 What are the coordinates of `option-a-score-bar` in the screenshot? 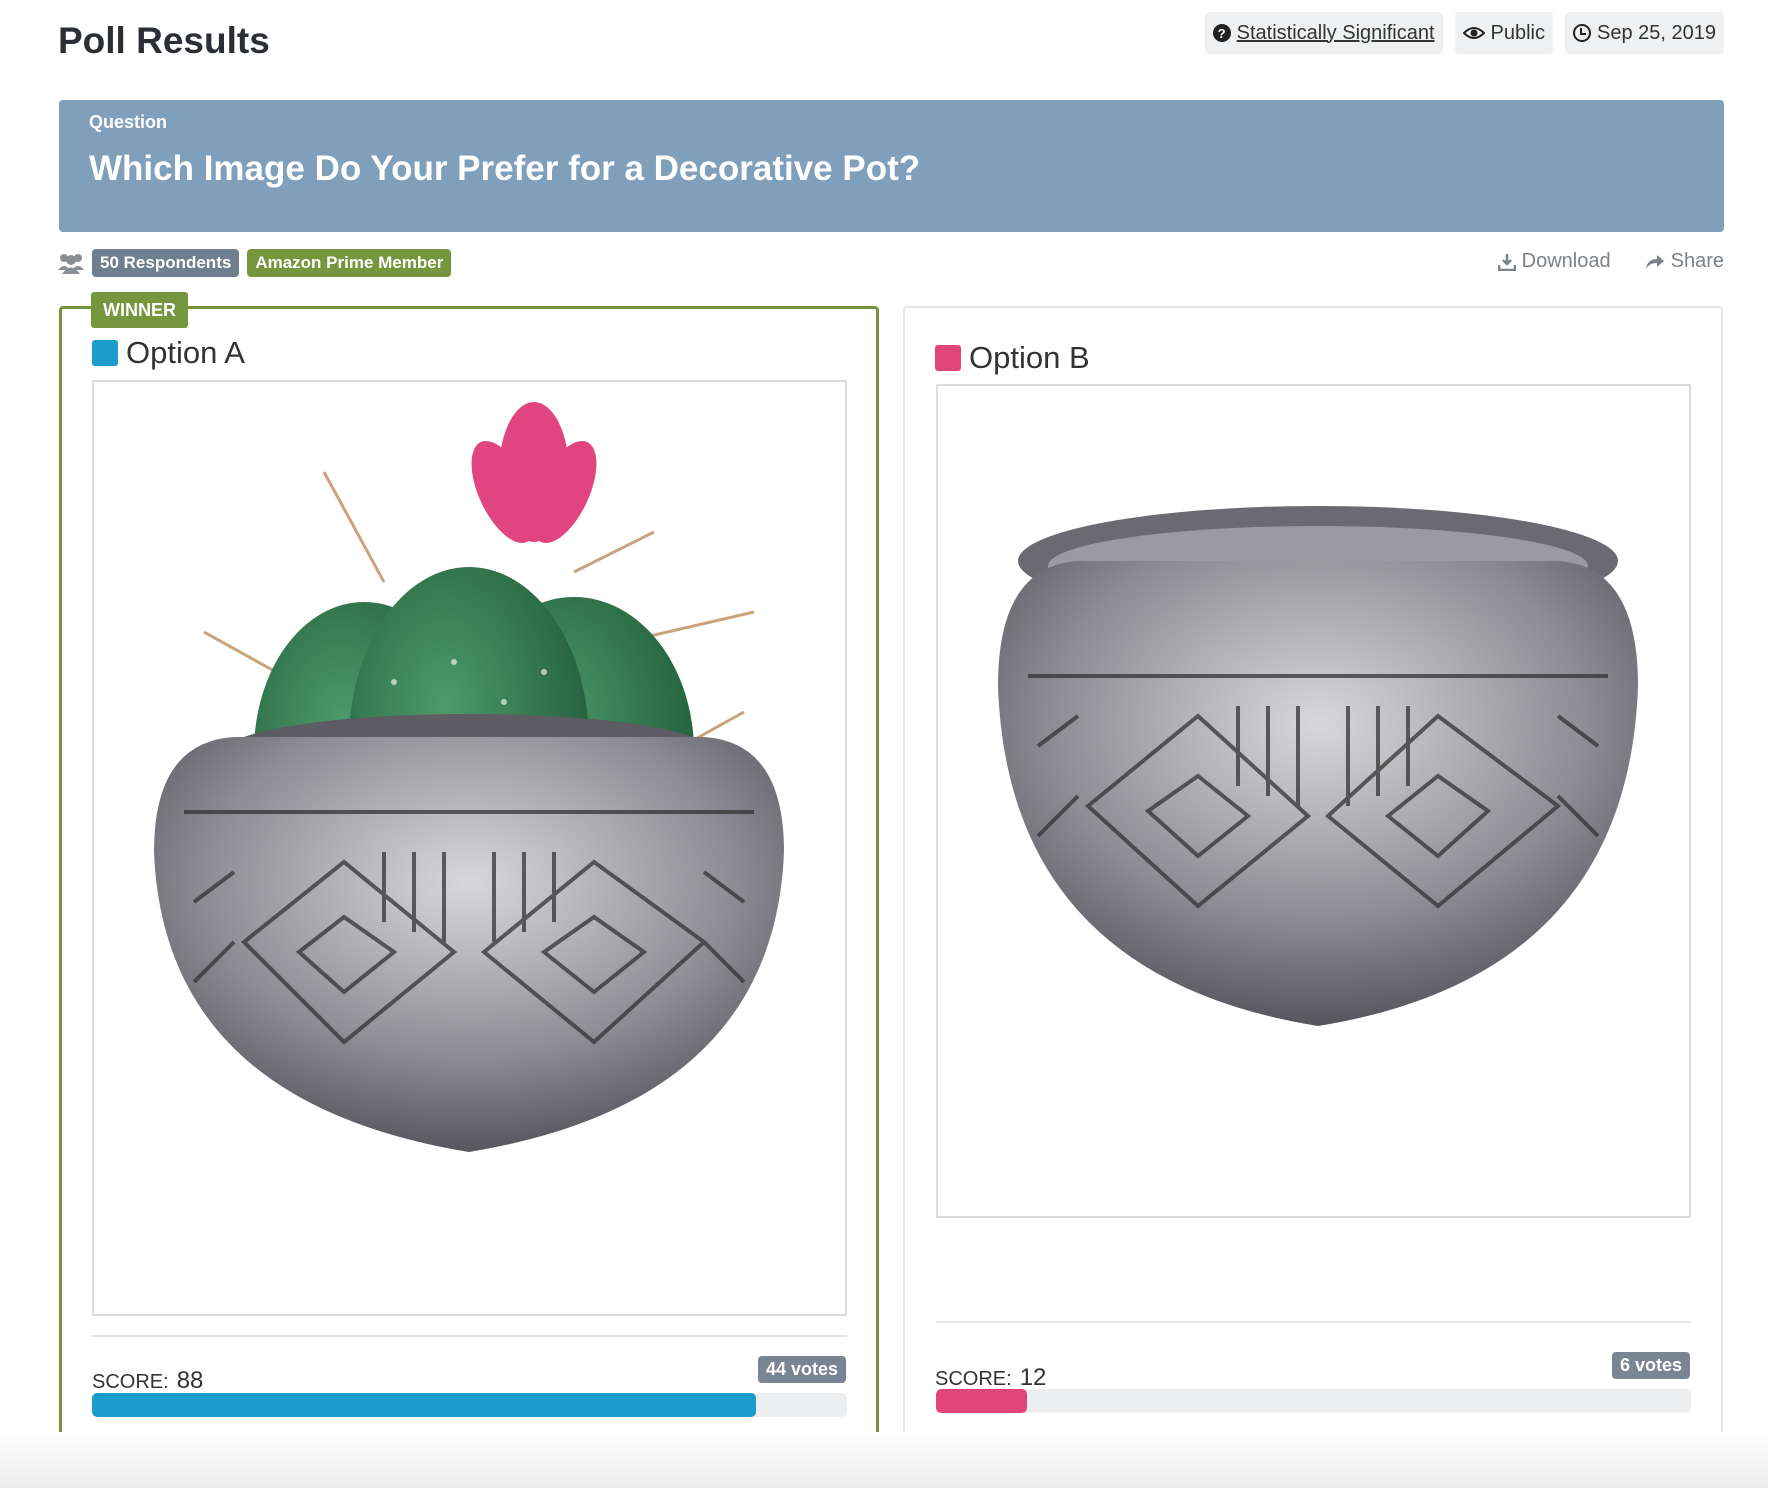 It's located at (469, 1405).